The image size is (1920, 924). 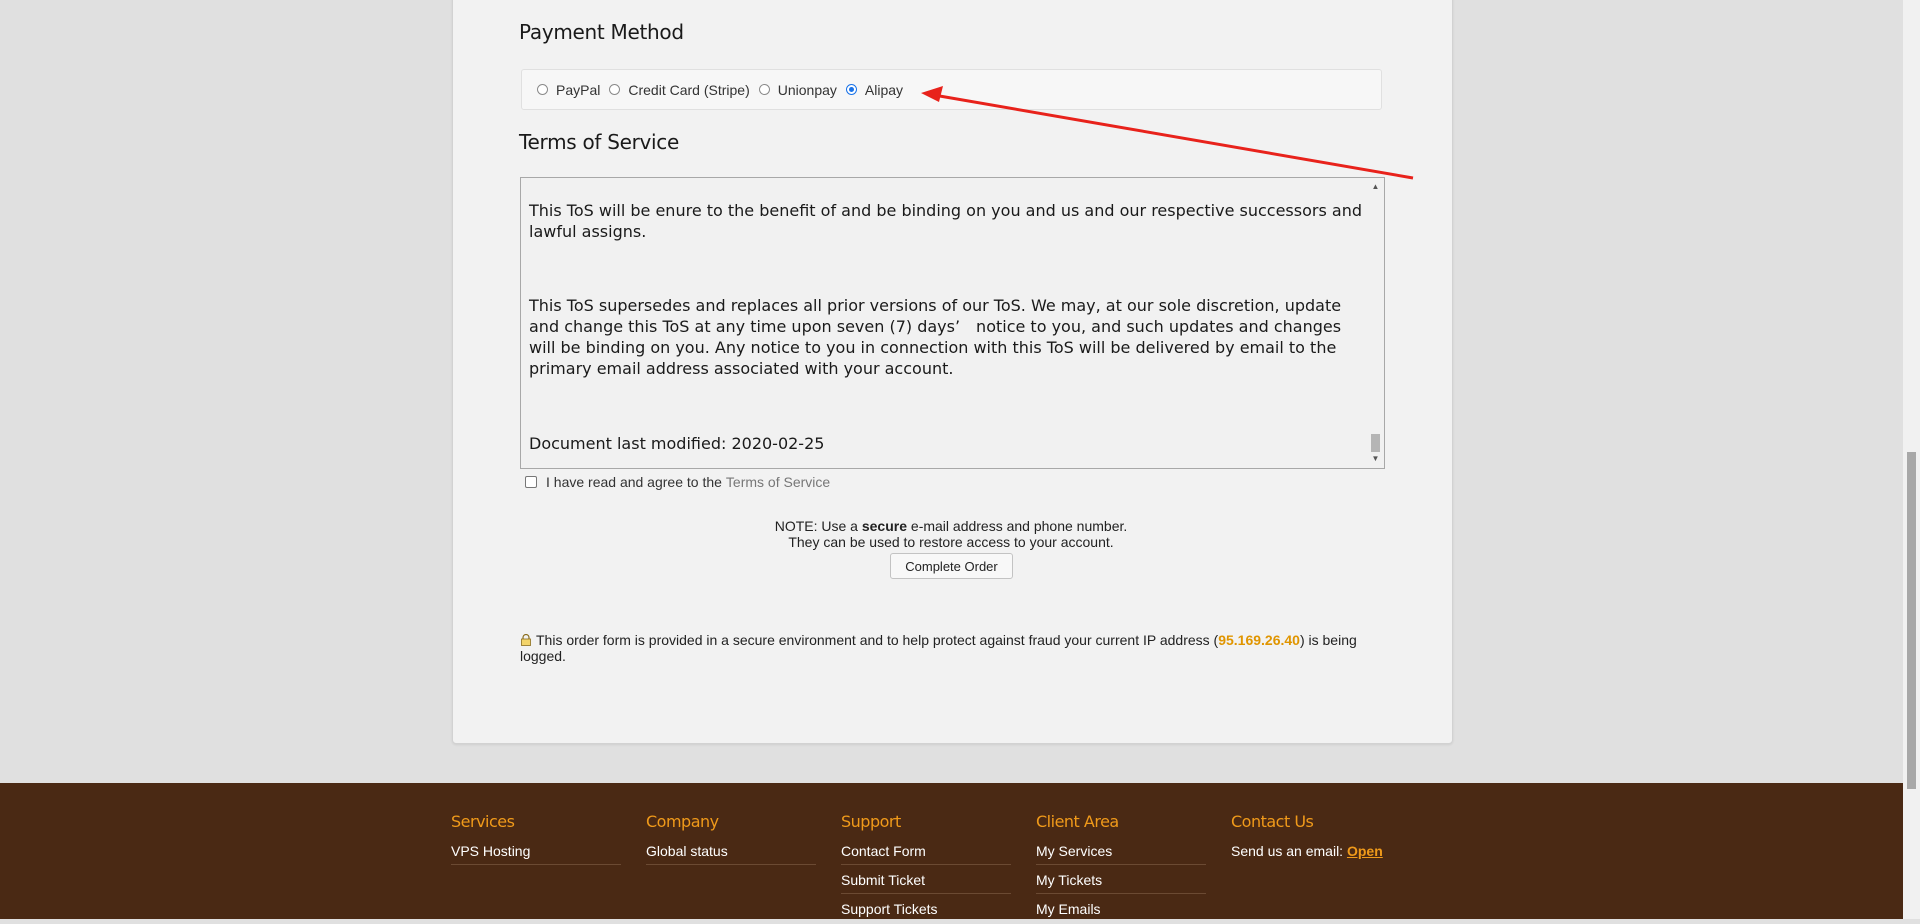 What do you see at coordinates (542, 89) in the screenshot?
I see `paypal-radio` at bounding box center [542, 89].